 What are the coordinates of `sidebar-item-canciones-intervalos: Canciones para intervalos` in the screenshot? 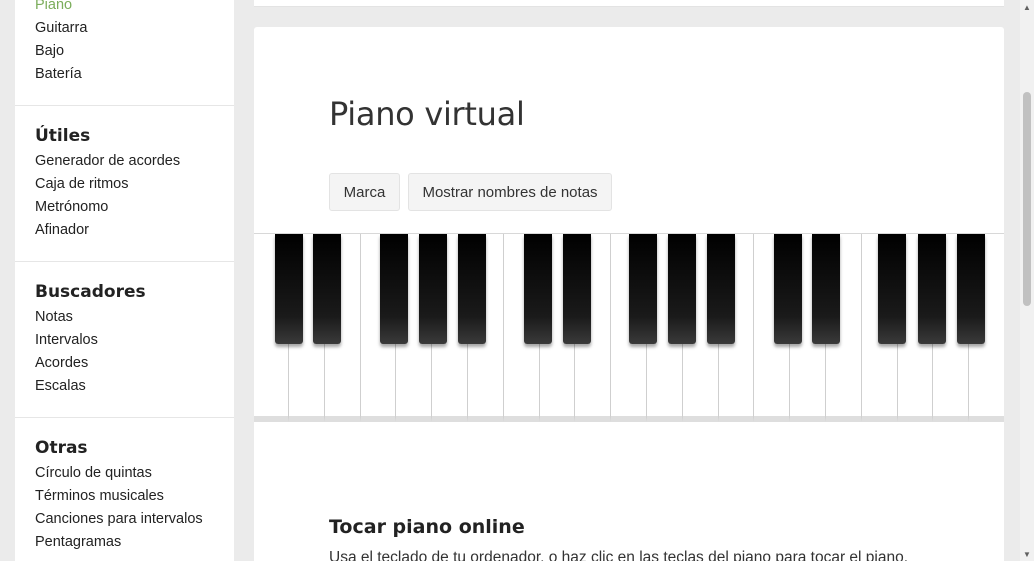 It's located at (124, 519).